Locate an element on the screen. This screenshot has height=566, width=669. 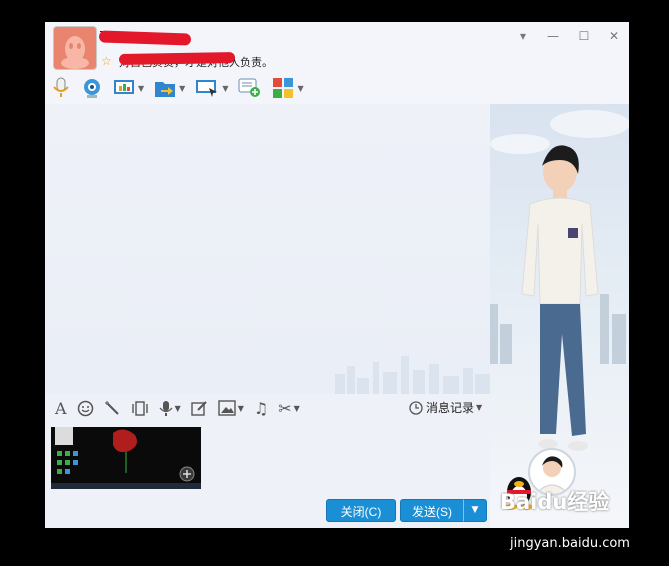
file-transfer-button: ▼ is located at coordinates (169, 88).